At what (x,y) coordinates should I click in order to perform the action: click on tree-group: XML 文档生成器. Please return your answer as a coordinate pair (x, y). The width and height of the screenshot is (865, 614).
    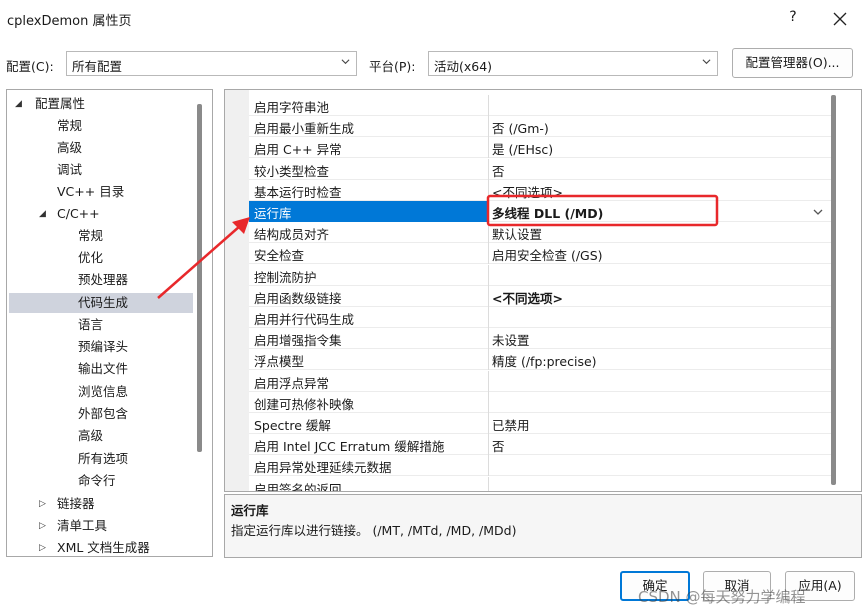
    Looking at the image, I should click on (103, 548).